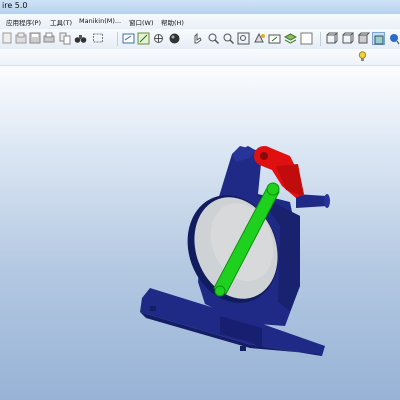  What do you see at coordinates (331, 38) in the screenshot?
I see `hidden-line-icon` at bounding box center [331, 38].